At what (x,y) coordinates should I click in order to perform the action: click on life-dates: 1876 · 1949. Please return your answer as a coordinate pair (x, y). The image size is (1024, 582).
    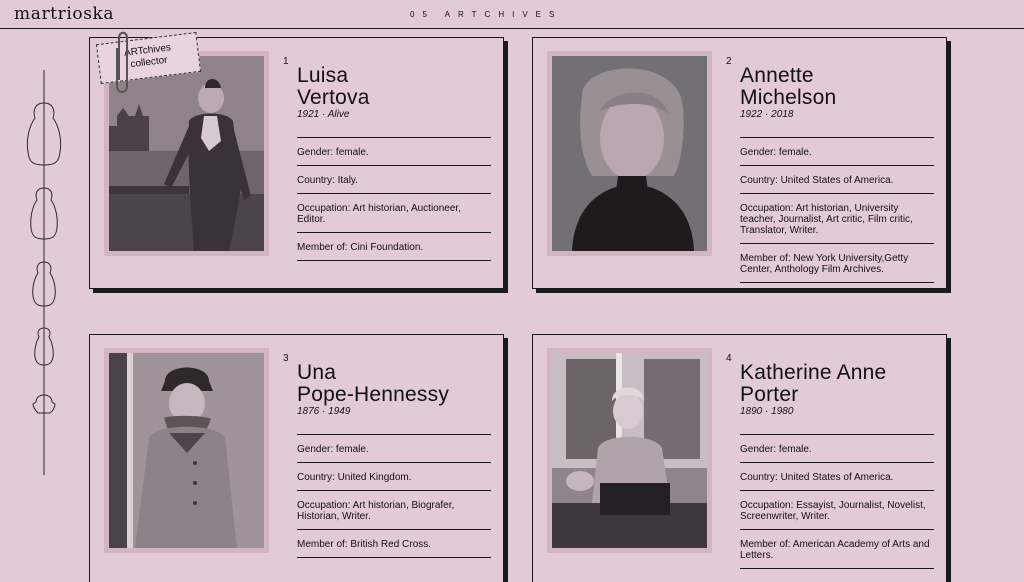
    Looking at the image, I should click on (324, 411).